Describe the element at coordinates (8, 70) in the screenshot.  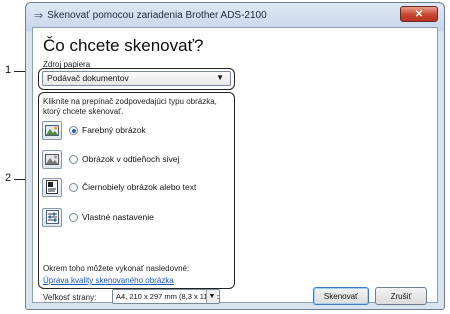
I see `callout-1: 1` at that location.